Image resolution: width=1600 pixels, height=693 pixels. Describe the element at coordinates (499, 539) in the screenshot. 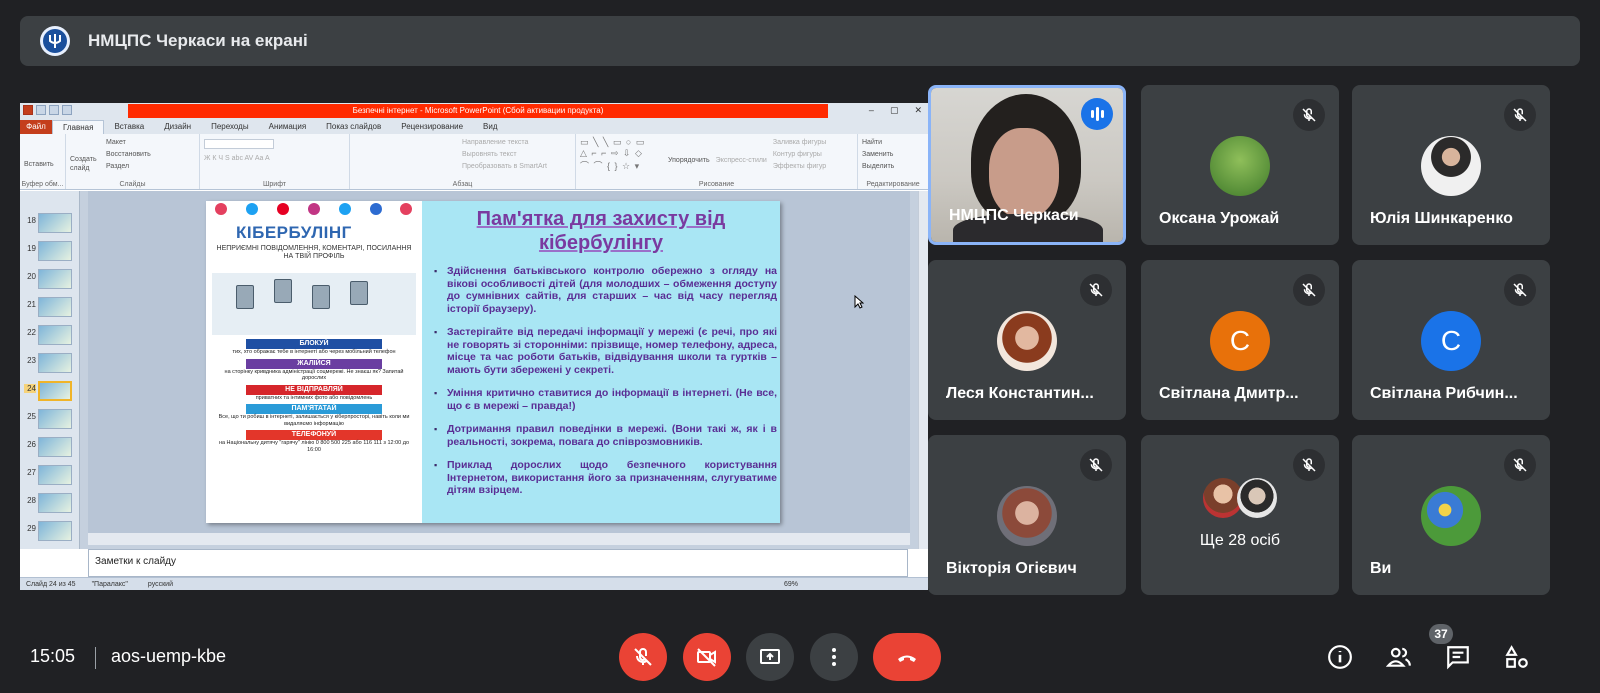

I see `horizontal-scrollbar` at that location.